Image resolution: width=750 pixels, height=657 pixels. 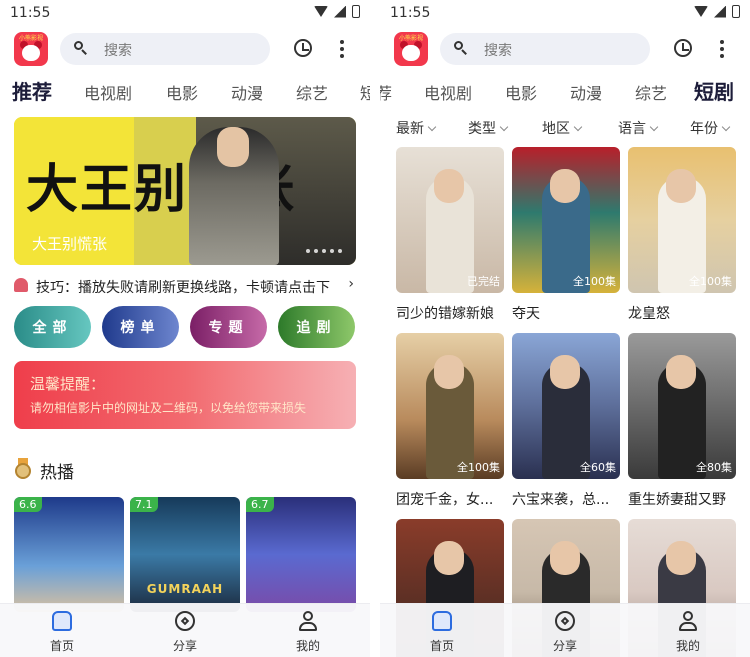 I want to click on tab-short: 短, so click(x=365, y=92).